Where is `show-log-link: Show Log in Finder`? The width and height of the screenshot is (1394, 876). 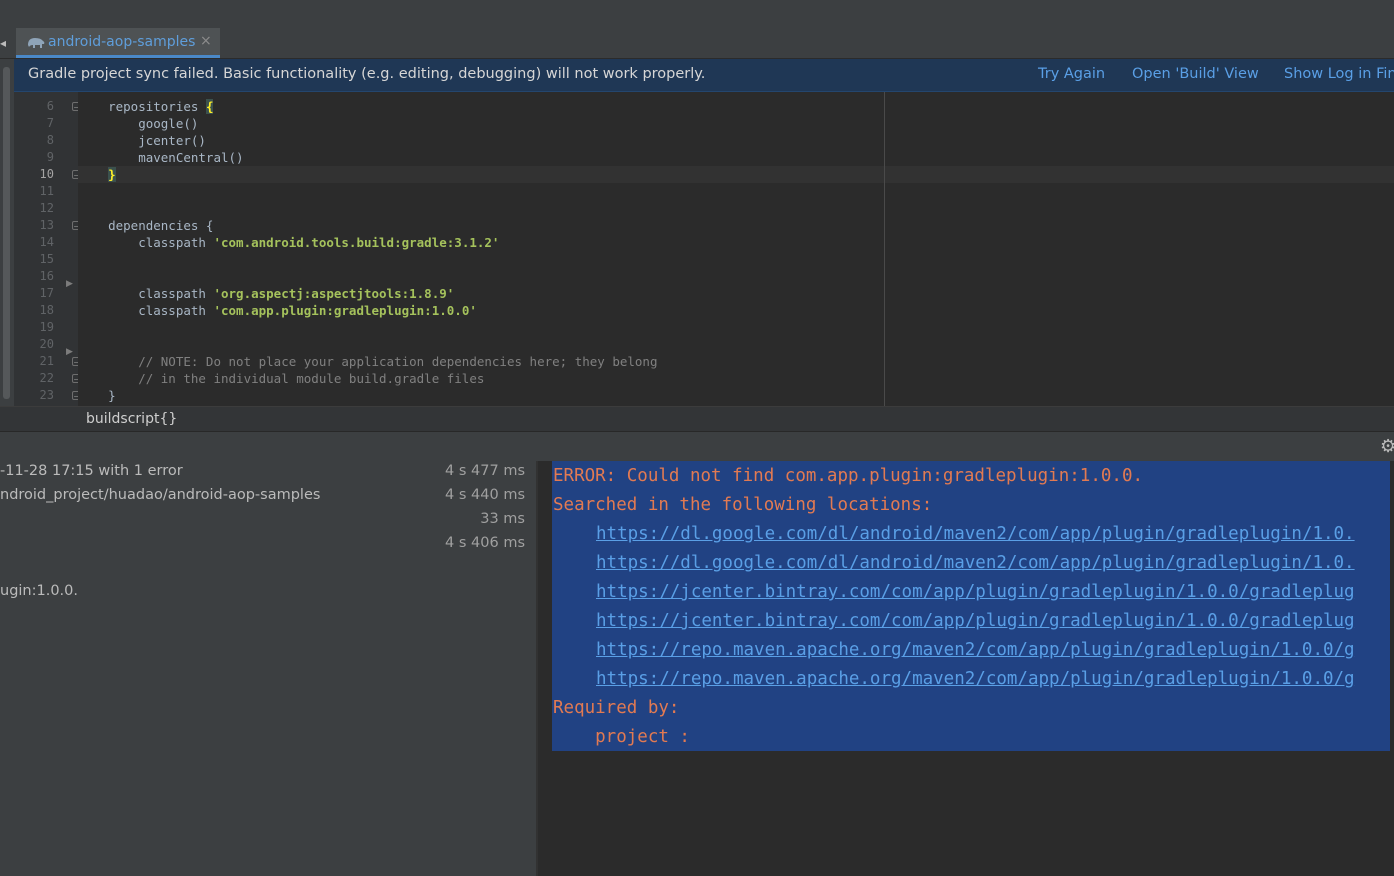
show-log-link: Show Log in Finder is located at coordinates (1339, 74).